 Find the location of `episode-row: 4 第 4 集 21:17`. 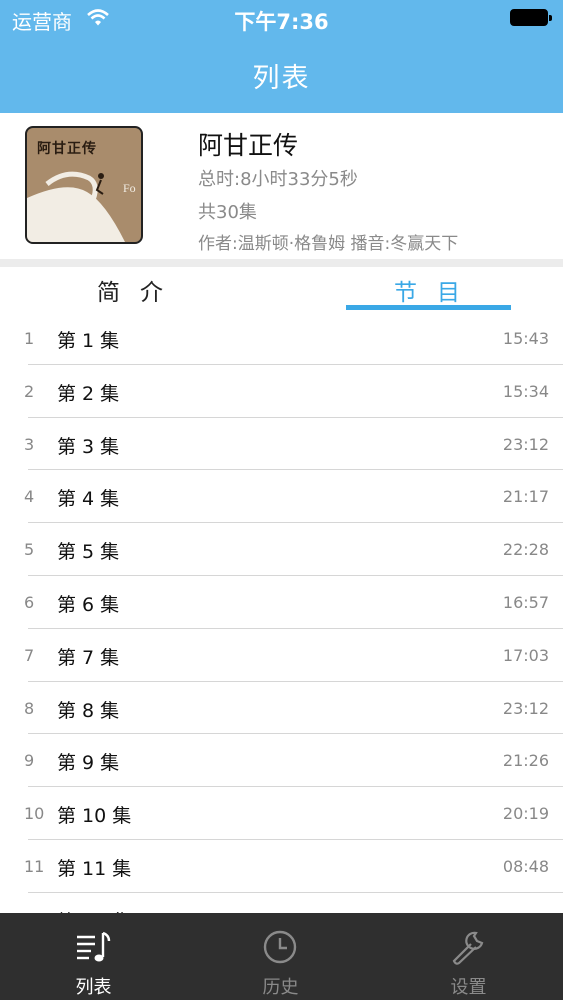

episode-row: 4 第 4 集 21:17 is located at coordinates (281, 496).